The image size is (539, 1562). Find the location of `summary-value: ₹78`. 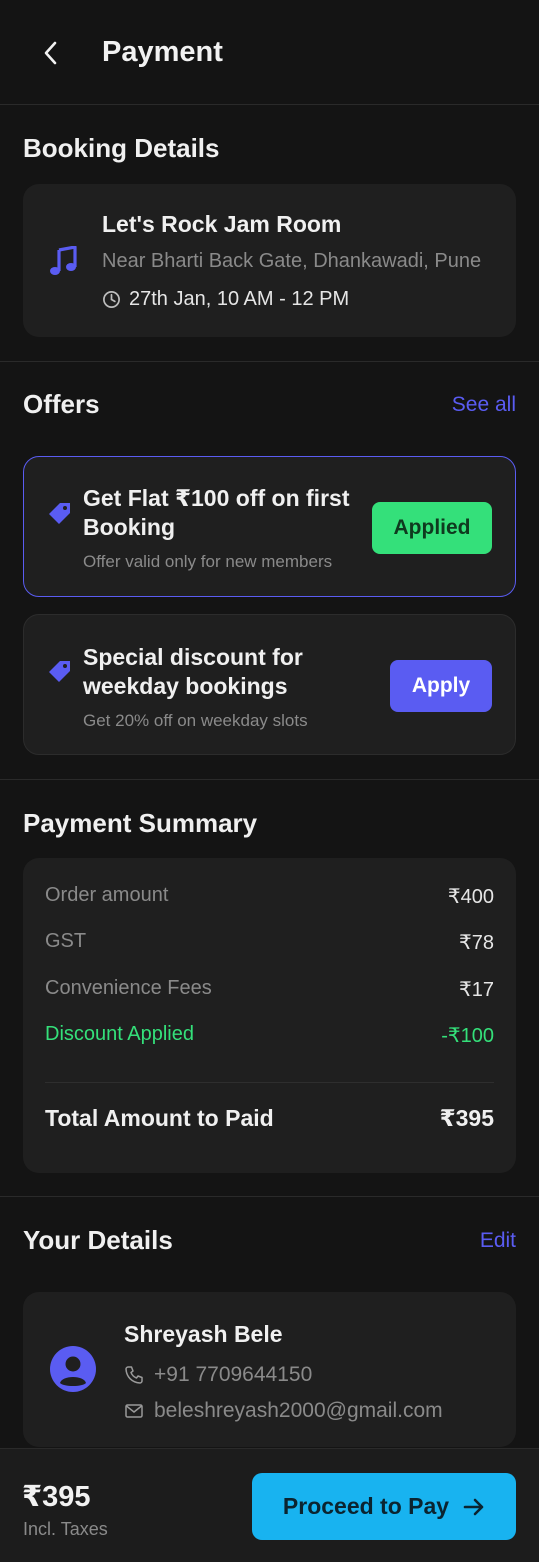

summary-value: ₹78 is located at coordinates (476, 943).